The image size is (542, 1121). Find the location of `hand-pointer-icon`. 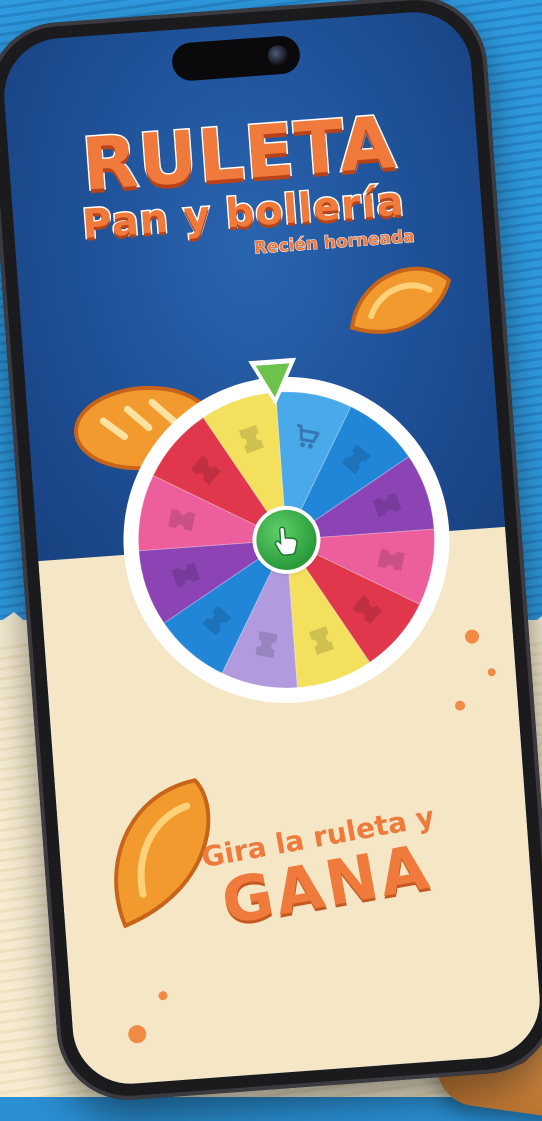

hand-pointer-icon is located at coordinates (286, 541).